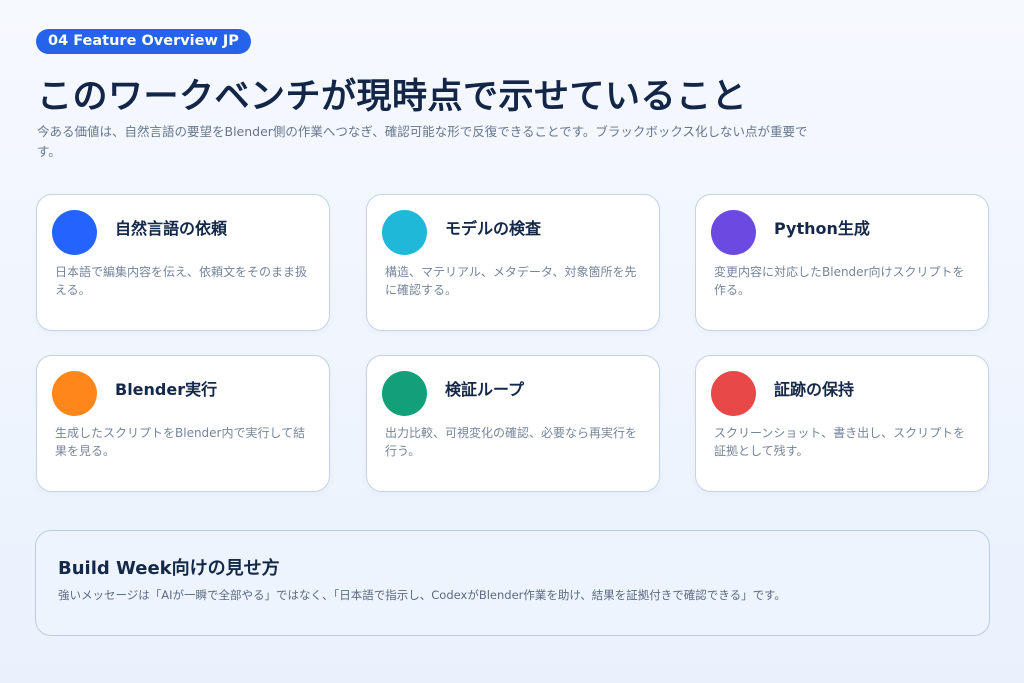  Describe the element at coordinates (183, 423) in the screenshot. I see `feature-card-blender-run: Blender実行 生成したスクリプトをBlender内で実行して結果を見る。` at that location.